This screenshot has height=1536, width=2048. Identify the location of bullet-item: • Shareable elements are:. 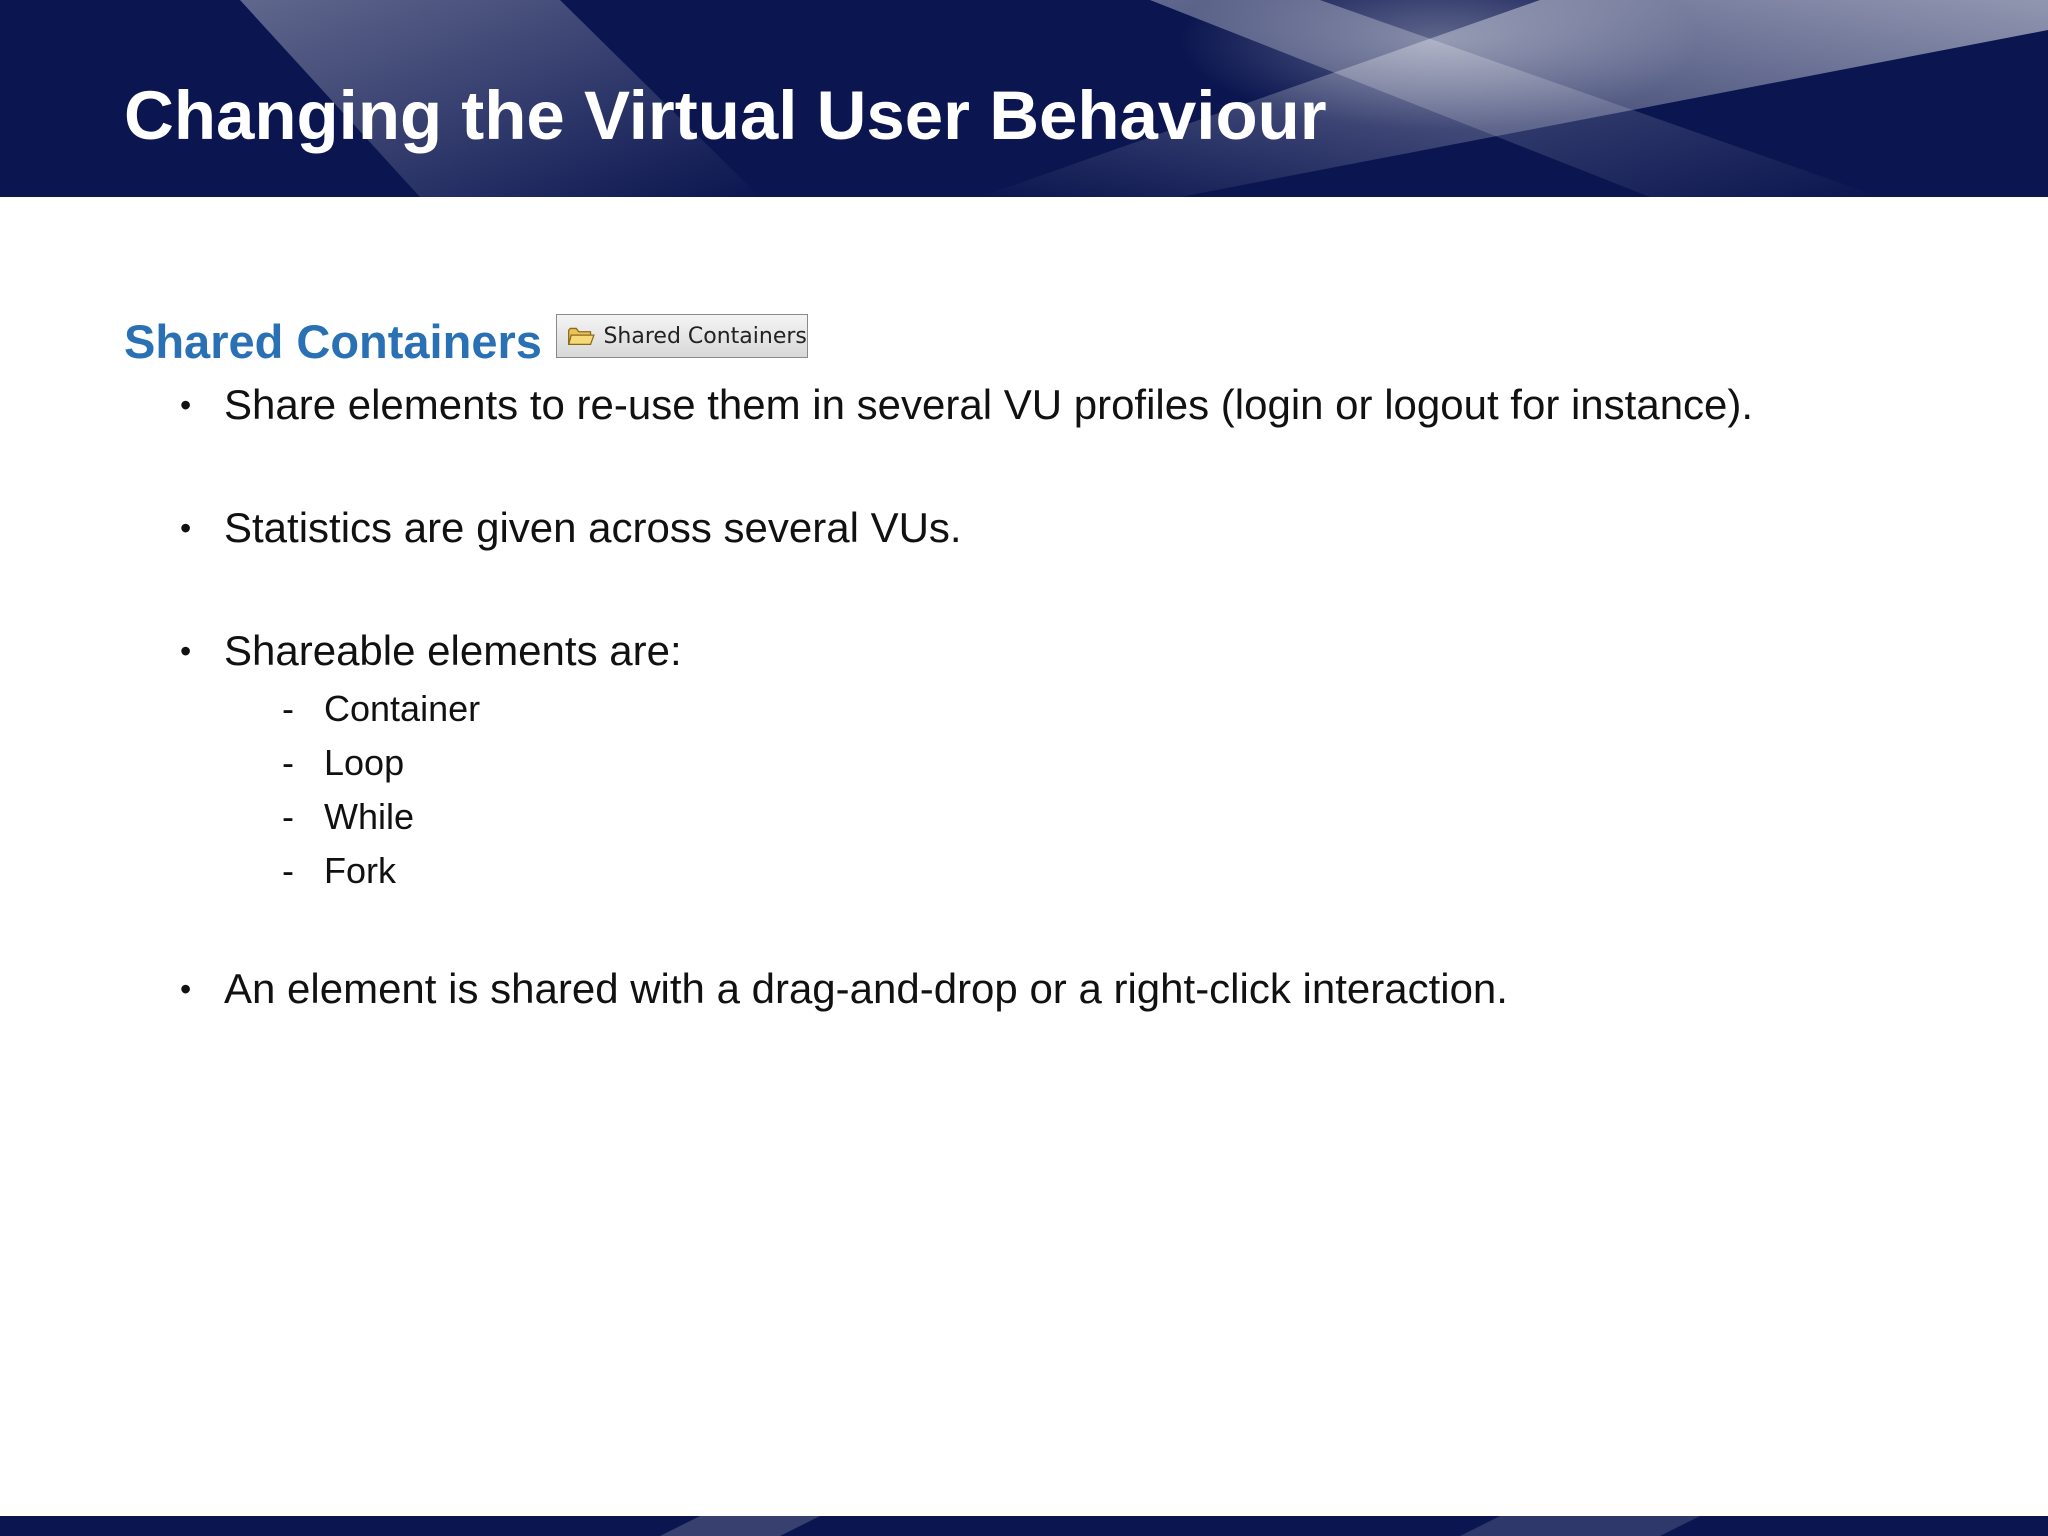
(431, 651).